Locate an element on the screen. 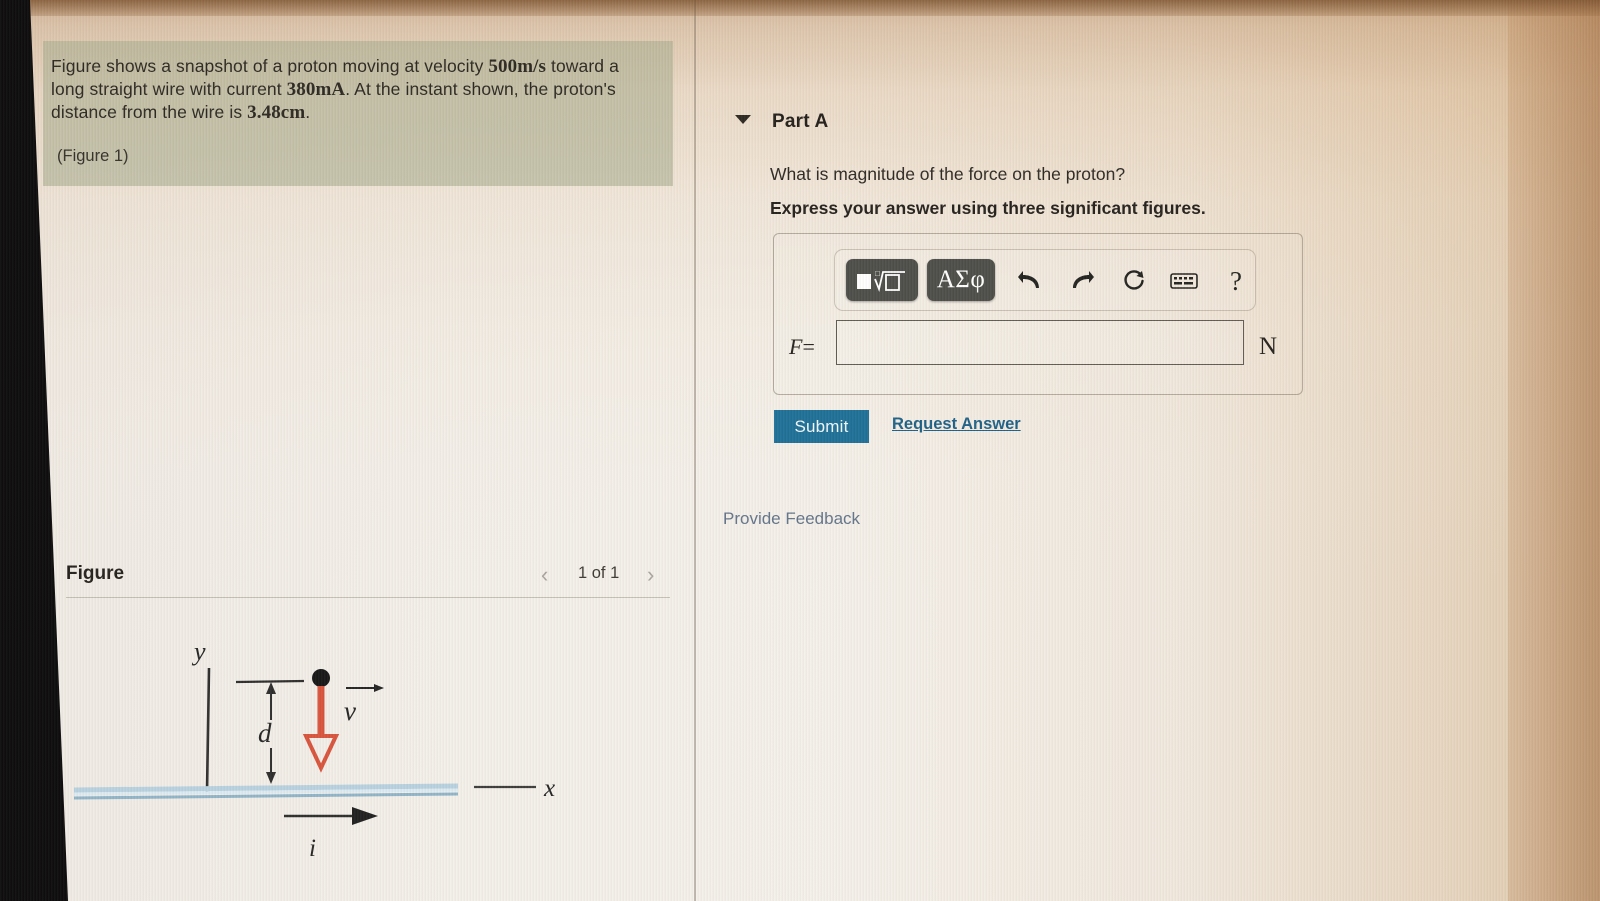 This screenshot has height=901, width=1600. submit-button: Submit is located at coordinates (821, 426).